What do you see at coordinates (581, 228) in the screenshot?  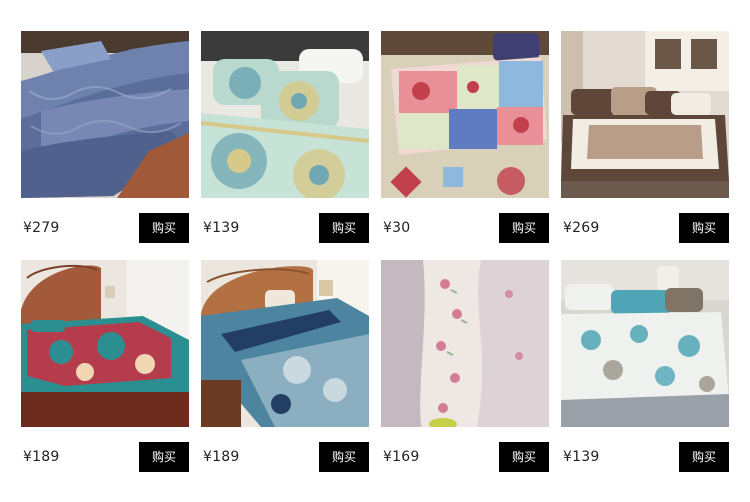 I see `product-price: ¥269` at bounding box center [581, 228].